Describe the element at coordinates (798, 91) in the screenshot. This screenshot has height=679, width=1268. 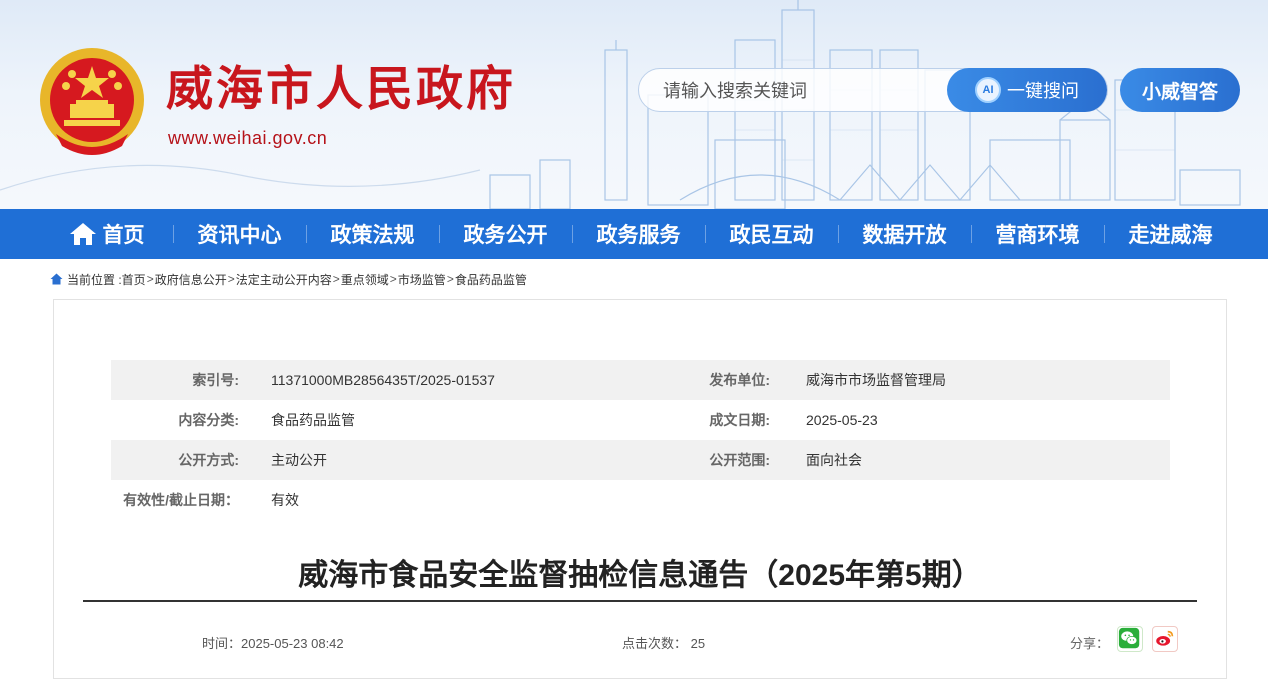
I see `search-input` at that location.